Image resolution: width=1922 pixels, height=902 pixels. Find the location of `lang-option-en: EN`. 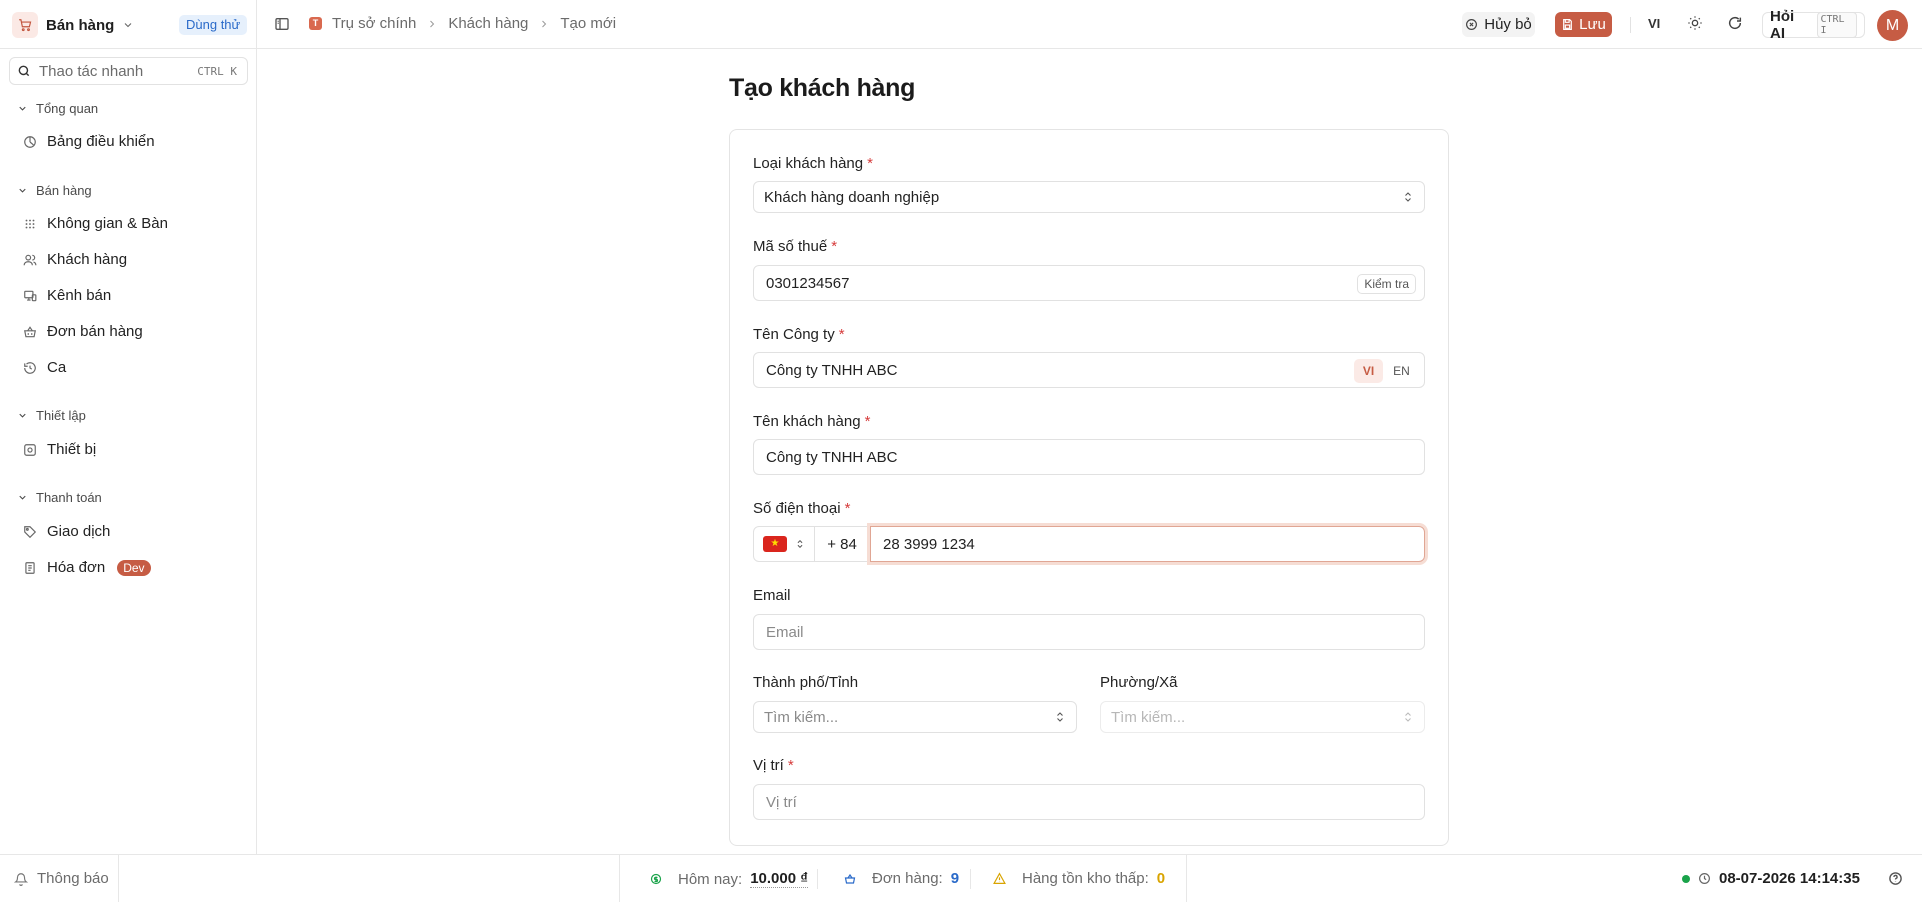

lang-option-en: EN is located at coordinates (1401, 371).